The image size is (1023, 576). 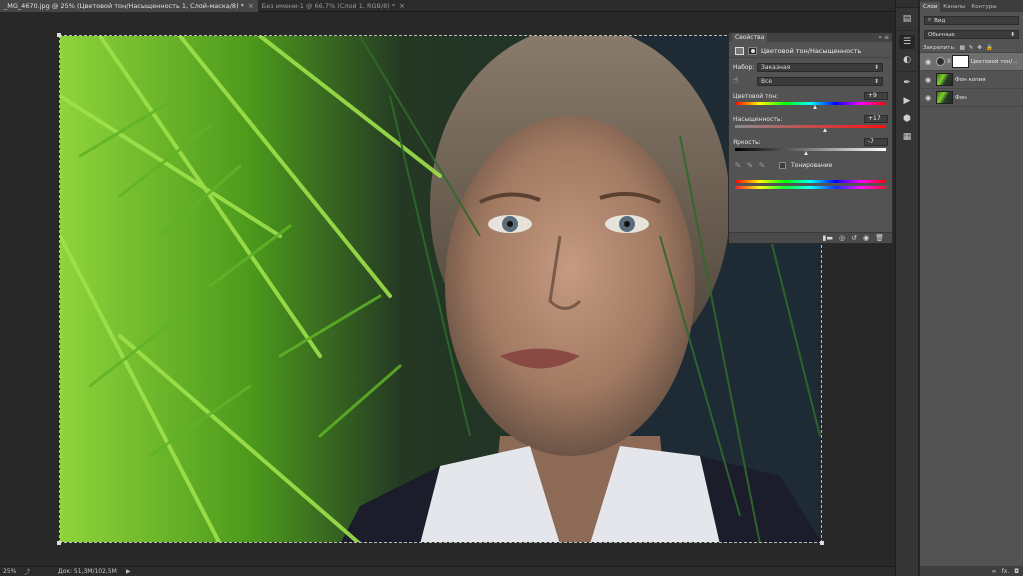 What do you see at coordinates (128, 571) in the screenshot?
I see `status-menu-arrow-icon: ▶` at bounding box center [128, 571].